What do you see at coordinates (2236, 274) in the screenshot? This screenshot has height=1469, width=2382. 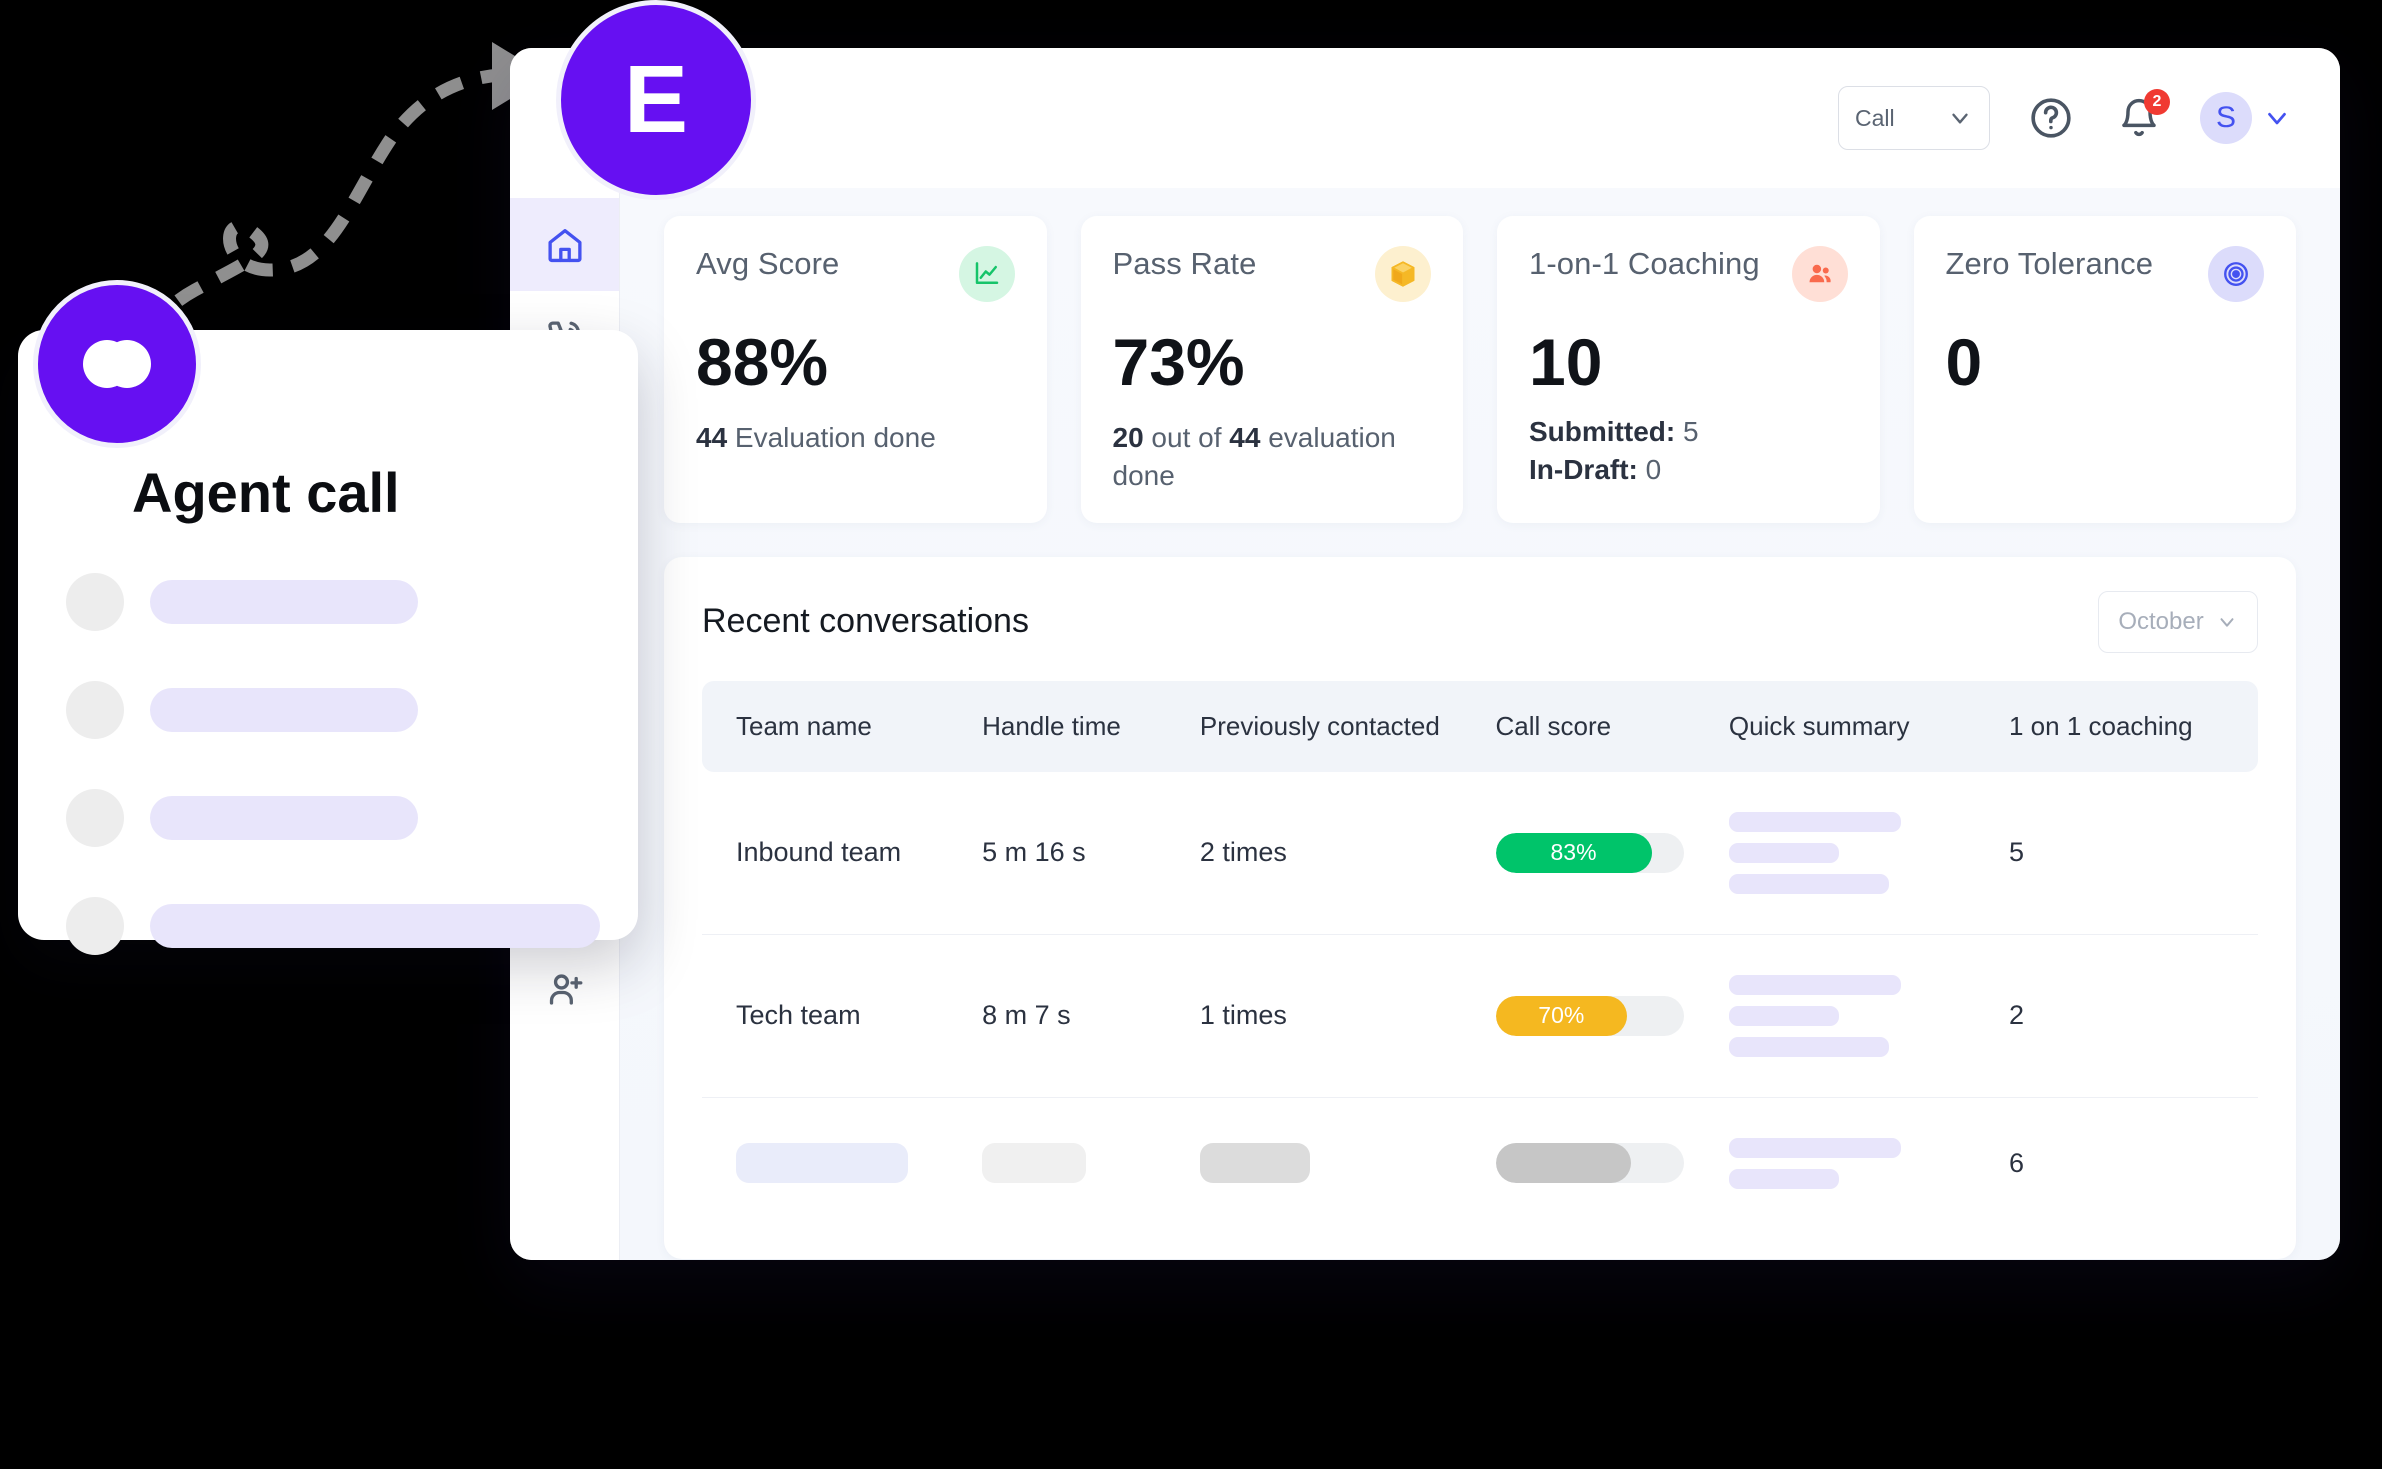 I see `target-icon` at bounding box center [2236, 274].